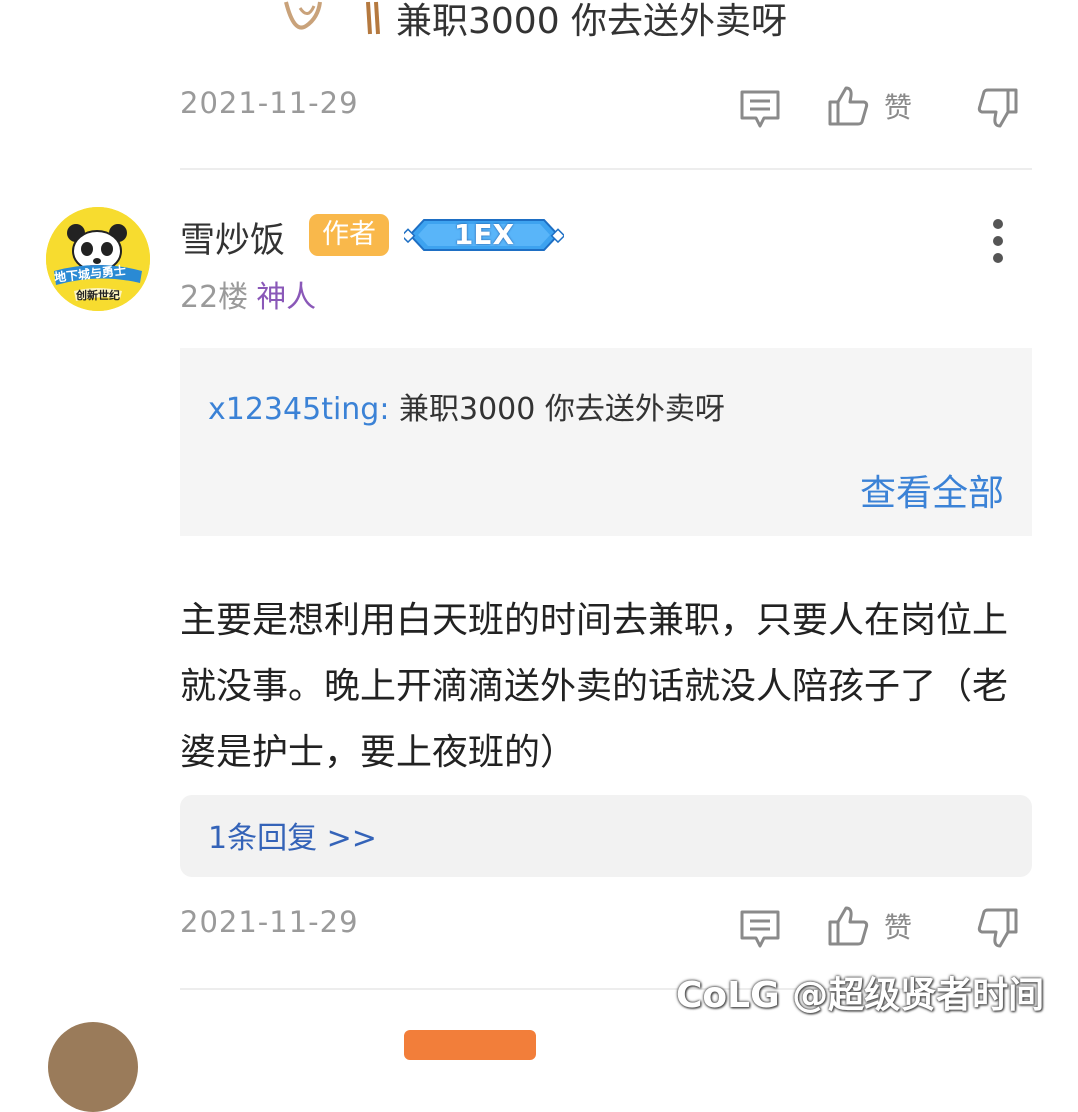 Image resolution: width=1078 pixels, height=1112 pixels. What do you see at coordinates (98, 295) in the screenshot?
I see `avatar-caption-bottom: 创新世纪` at bounding box center [98, 295].